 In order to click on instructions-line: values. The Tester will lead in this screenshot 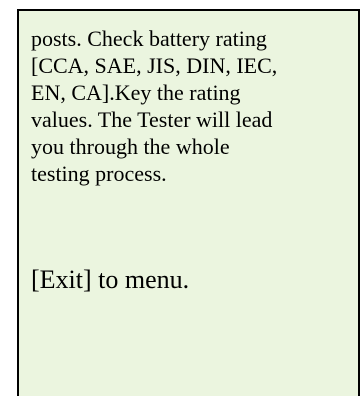, I will do `click(152, 119)`.